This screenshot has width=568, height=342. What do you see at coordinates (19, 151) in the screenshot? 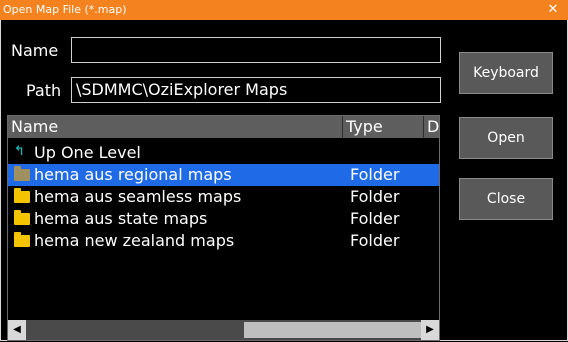
I see `up-level-icon: ↰` at bounding box center [19, 151].